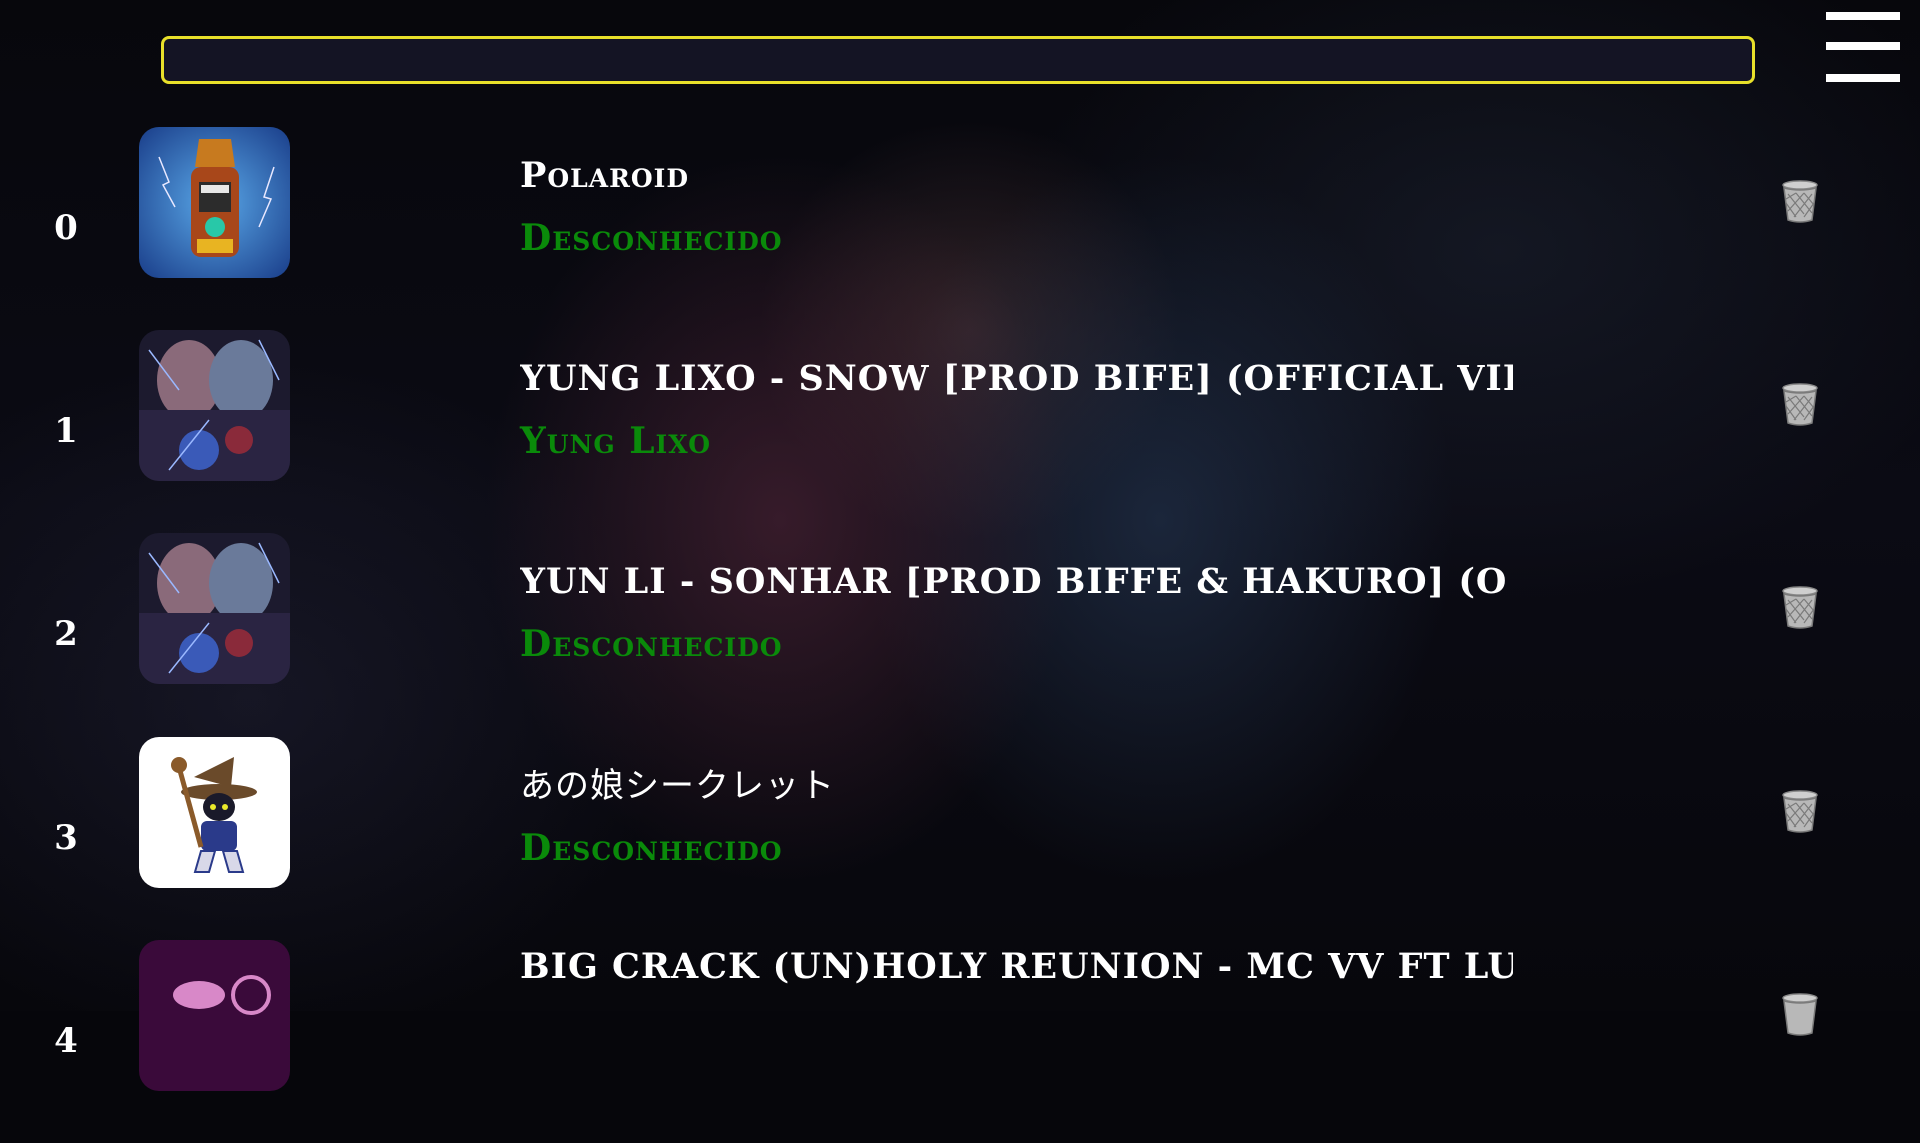 The image size is (1920, 1143). Describe the element at coordinates (1014, 581) in the screenshot. I see `track-title: YUN LI - SONHAR [PROD BIFFE & HAKURO] (O` at that location.